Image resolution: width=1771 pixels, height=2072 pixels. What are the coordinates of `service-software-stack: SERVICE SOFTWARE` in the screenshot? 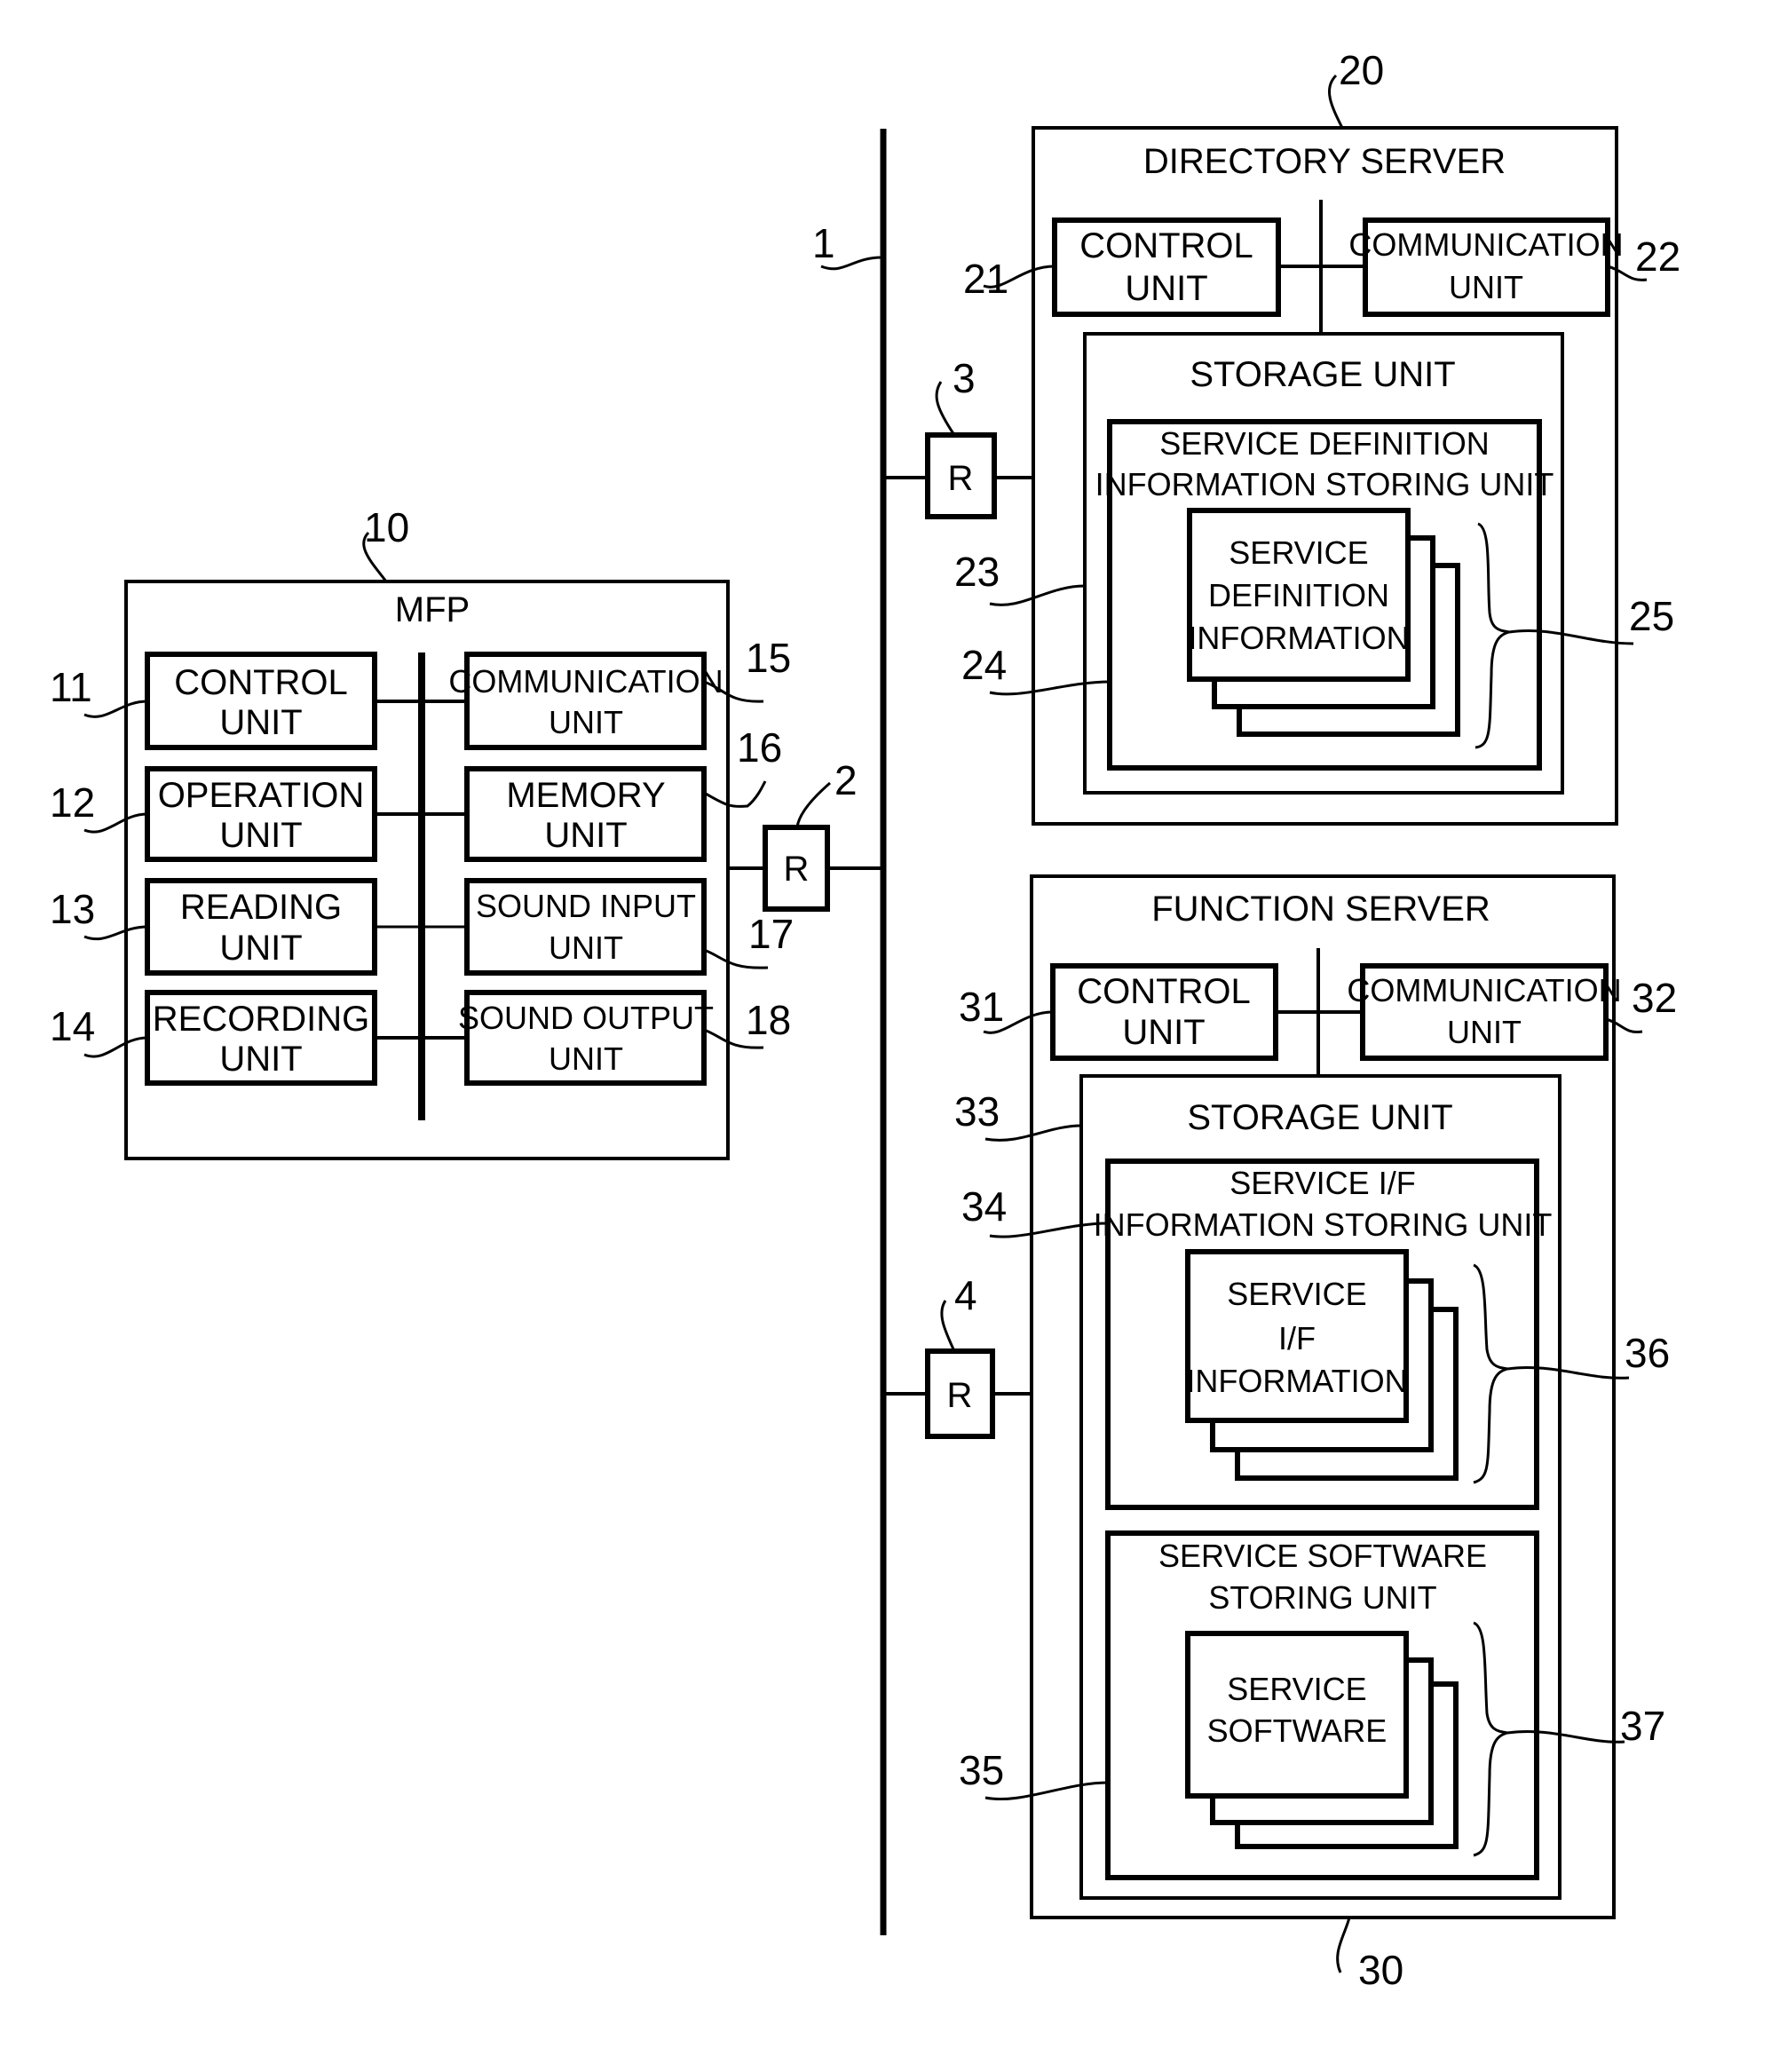 It's located at (1322, 1740).